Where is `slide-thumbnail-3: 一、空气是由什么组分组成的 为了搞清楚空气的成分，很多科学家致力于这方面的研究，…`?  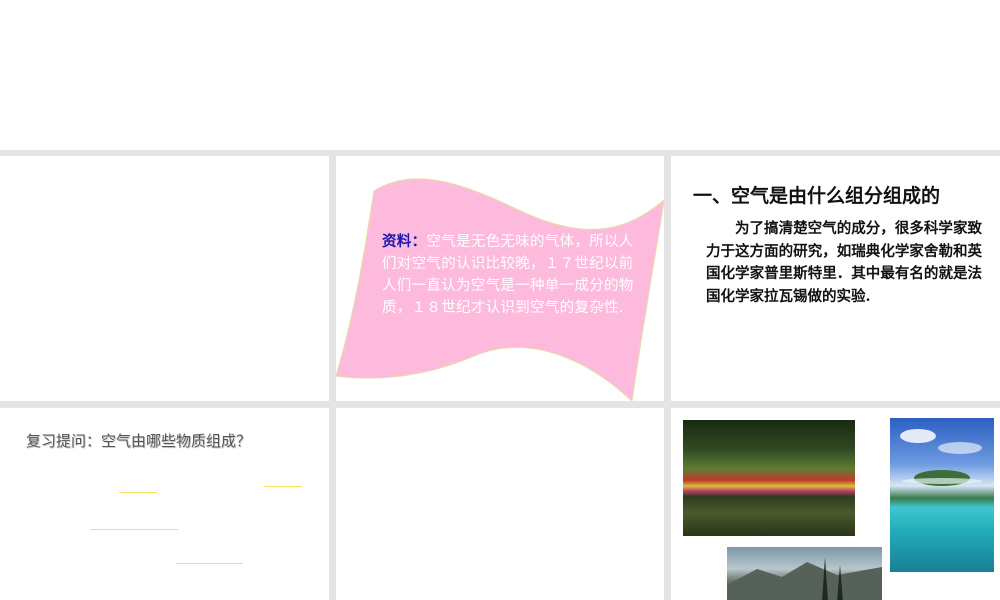 slide-thumbnail-3: 一、空气是由什么组分组成的 为了搞清楚空气的成分，很多科学家致力于这方面的研究，… is located at coordinates (835, 278).